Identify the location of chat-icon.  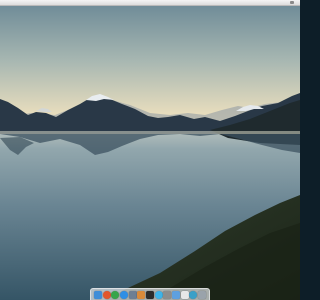
(158, 294).